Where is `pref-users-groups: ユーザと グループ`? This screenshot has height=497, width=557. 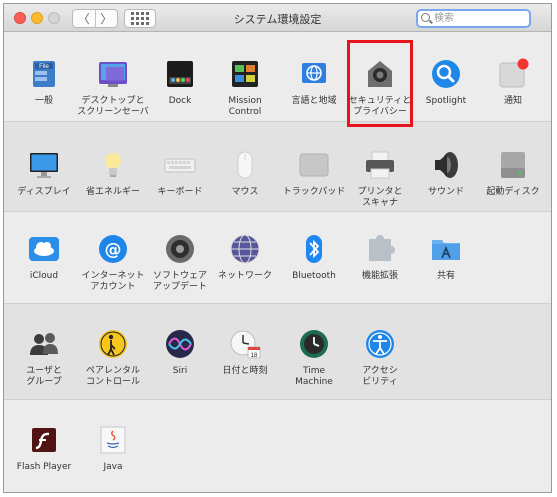 pref-users-groups: ユーザと グループ is located at coordinates (44, 357).